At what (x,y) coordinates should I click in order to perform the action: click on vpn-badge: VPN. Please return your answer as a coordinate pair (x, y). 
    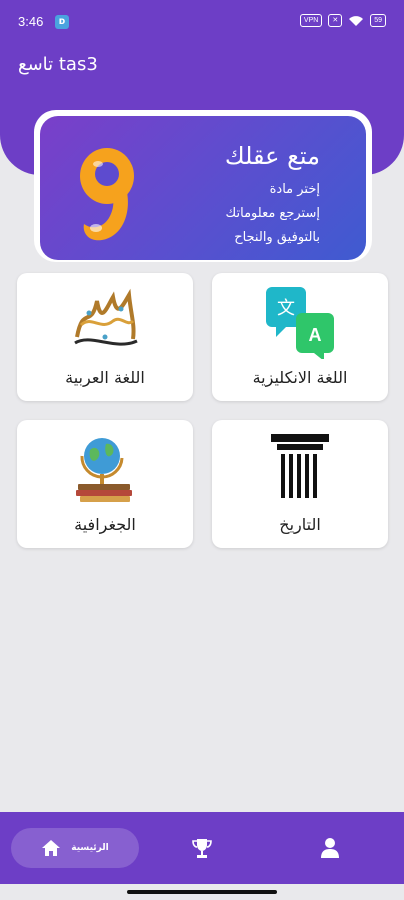
    Looking at the image, I should click on (311, 20).